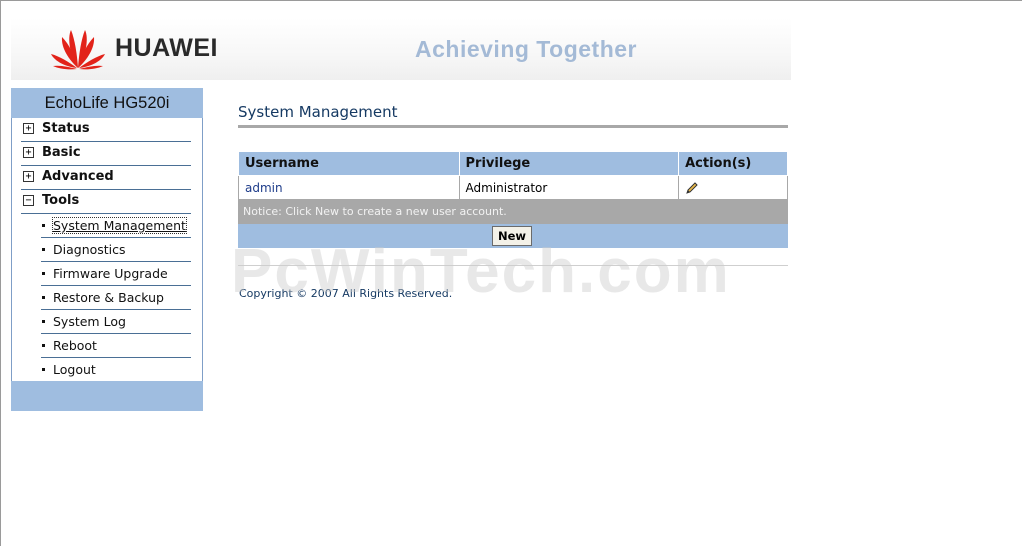 The image size is (1022, 546). I want to click on sidebar-item-label: Logout, so click(74, 369).